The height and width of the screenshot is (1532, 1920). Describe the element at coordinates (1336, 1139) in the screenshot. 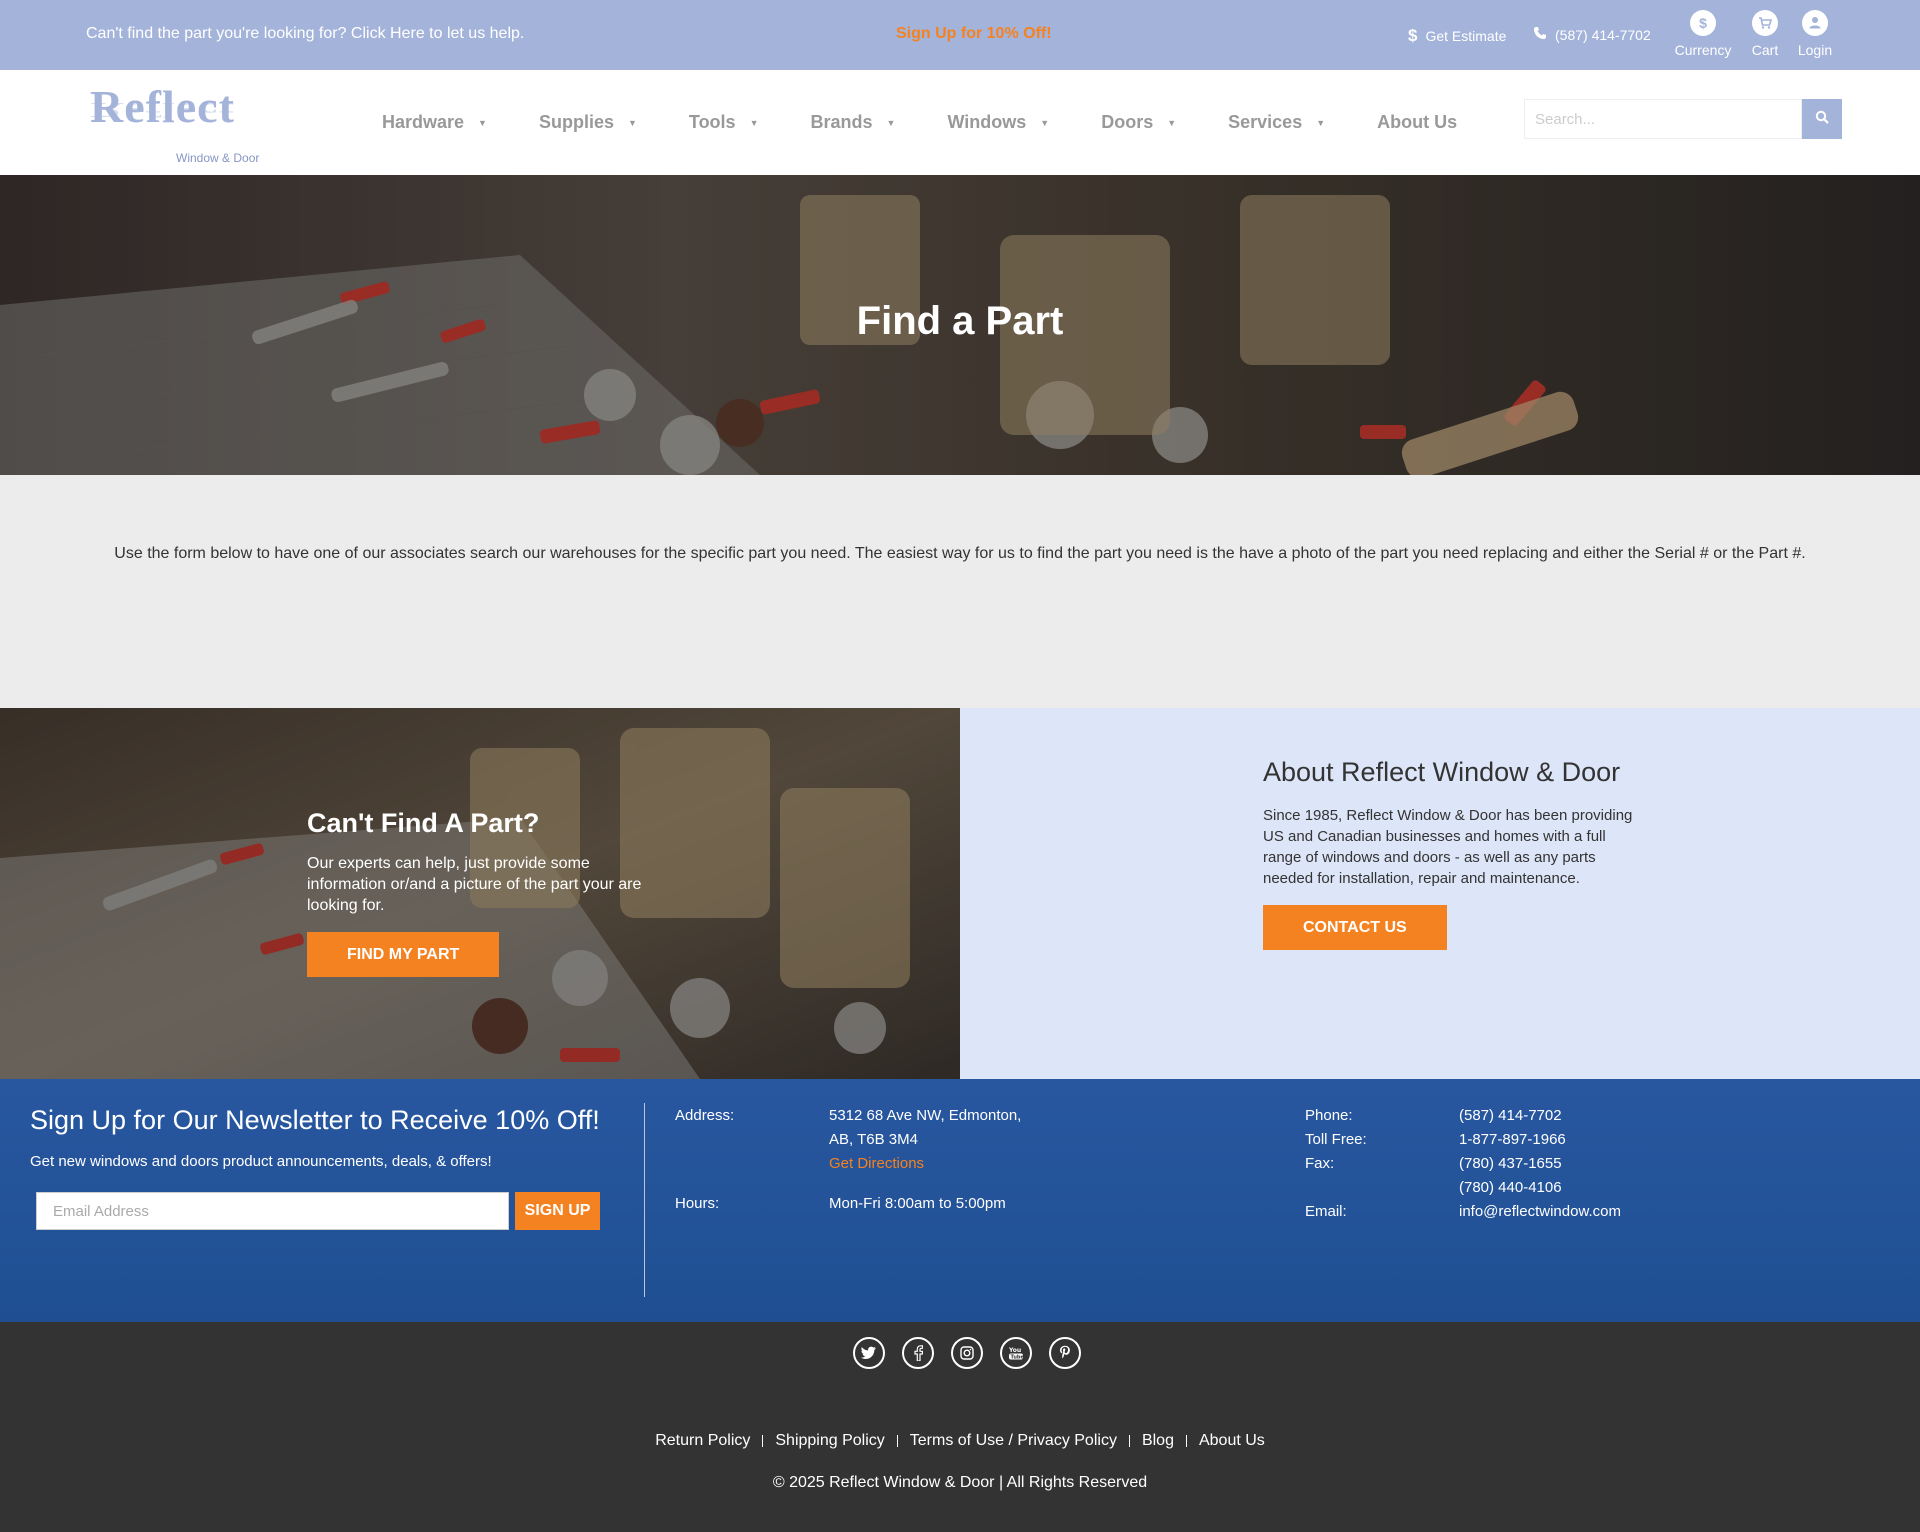

I see `tollfree-label: Toll Free:` at that location.